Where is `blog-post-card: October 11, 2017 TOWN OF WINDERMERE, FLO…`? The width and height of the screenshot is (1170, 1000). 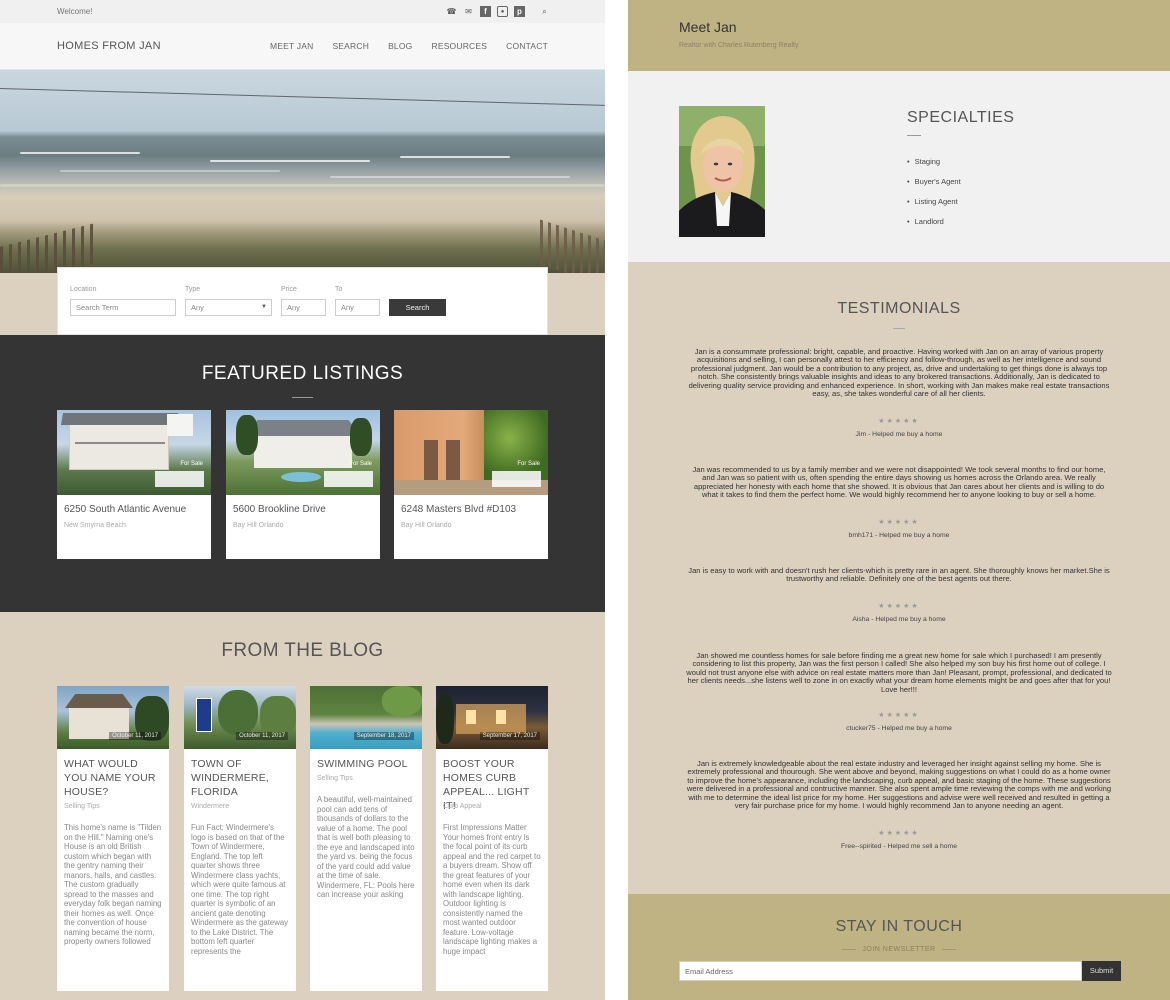
blog-post-card: October 11, 2017 TOWN OF WINDERMERE, FLO… is located at coordinates (240, 838).